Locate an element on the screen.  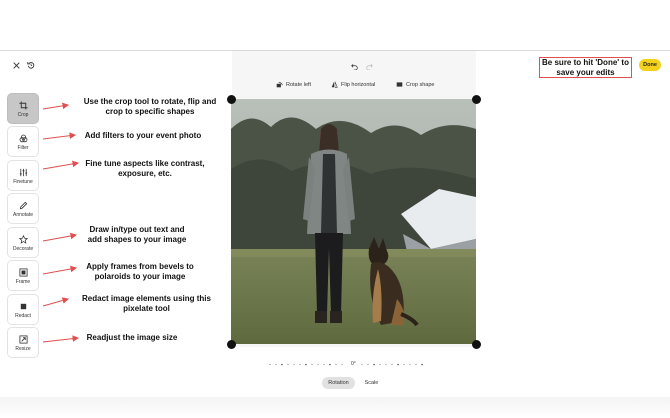
crop-shape-icon is located at coordinates (399, 84).